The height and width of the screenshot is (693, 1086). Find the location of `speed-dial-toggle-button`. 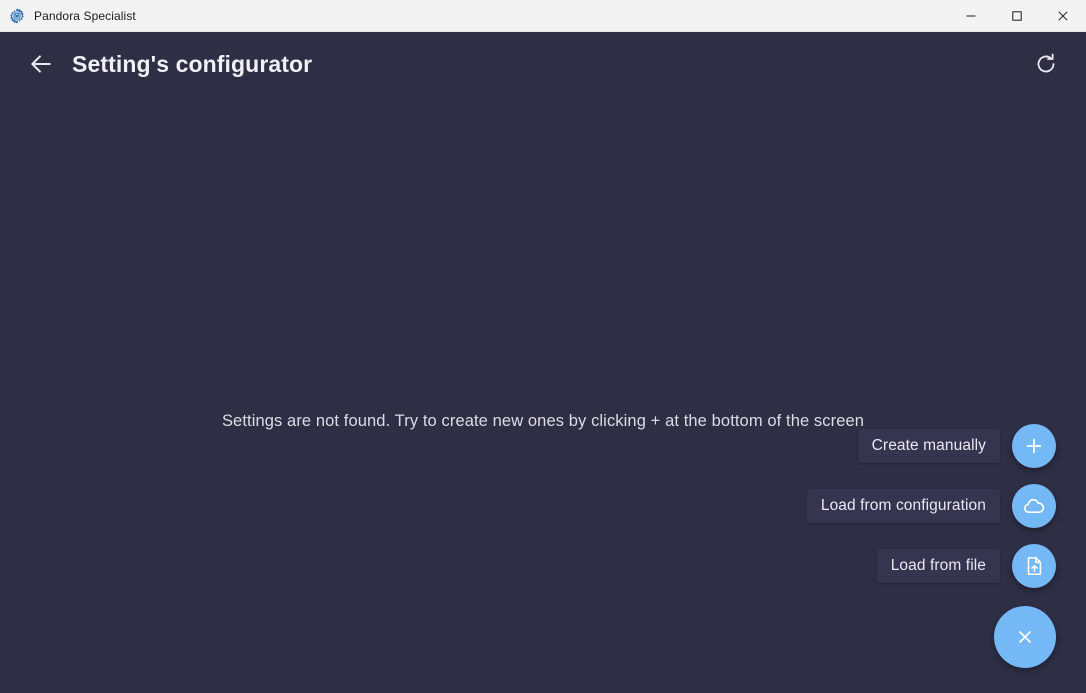

speed-dial-toggle-button is located at coordinates (1025, 637).